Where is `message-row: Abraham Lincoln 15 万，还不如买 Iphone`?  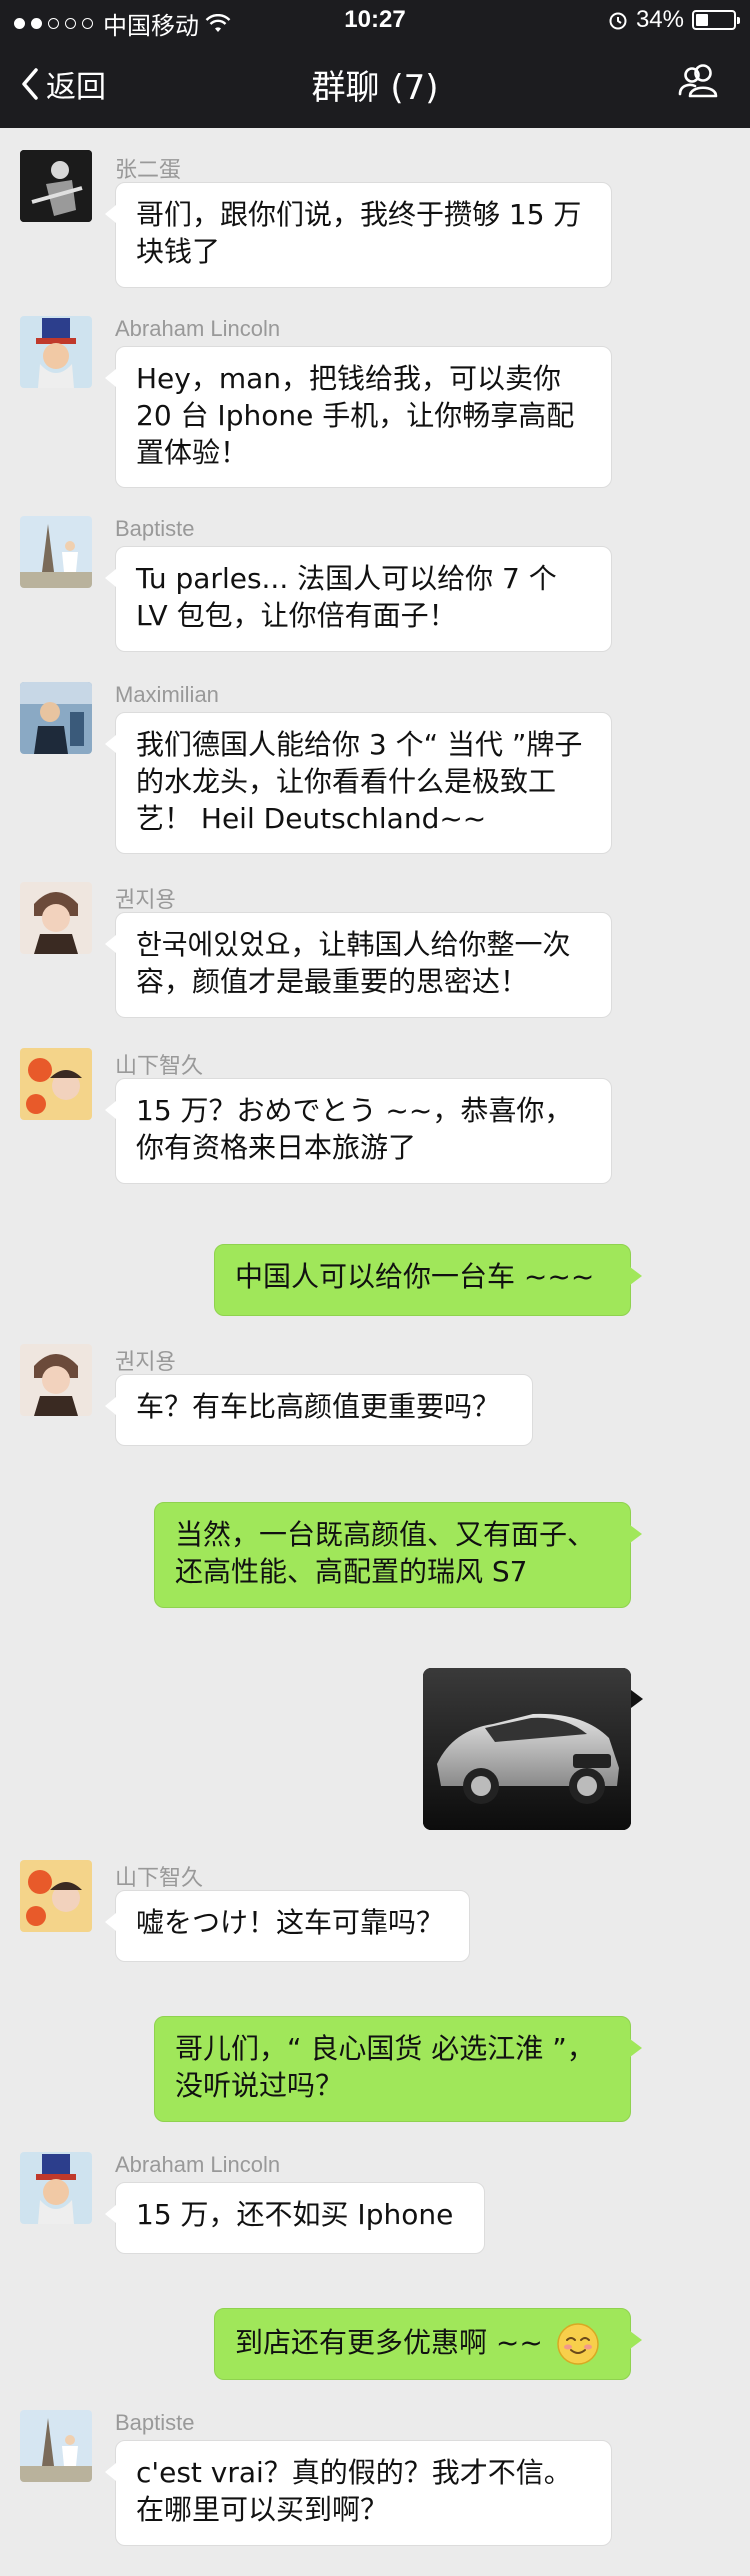
message-row: Abraham Lincoln 15 万，还不如买 Iphone is located at coordinates (375, 2207).